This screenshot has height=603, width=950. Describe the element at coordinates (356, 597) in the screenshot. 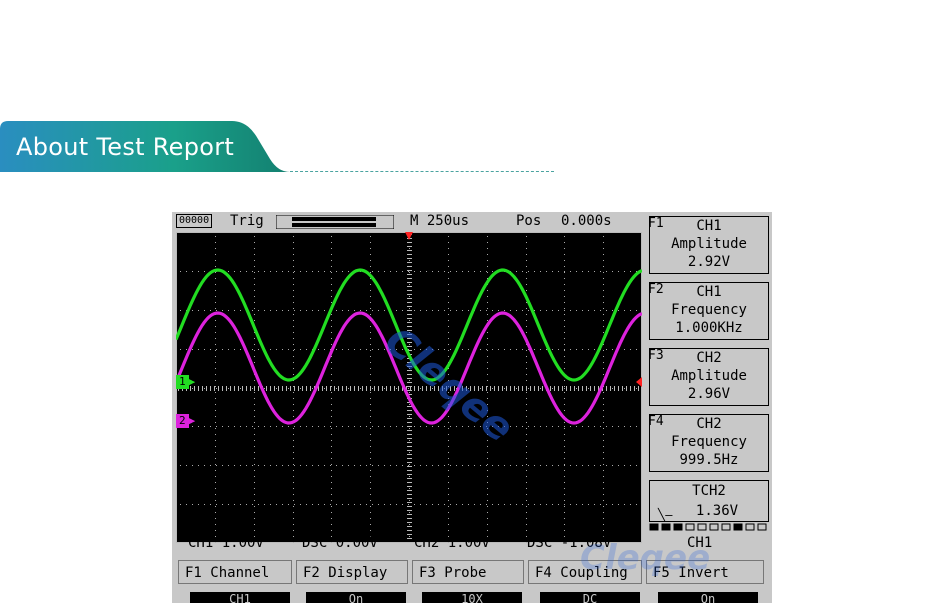

I see `menu-display-value: On` at that location.